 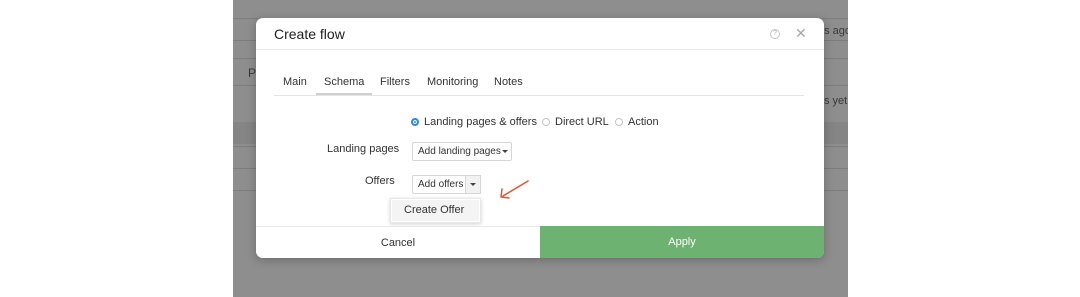 I want to click on radio-landing-pages-offers: Landing pages & offers, so click(x=474, y=122).